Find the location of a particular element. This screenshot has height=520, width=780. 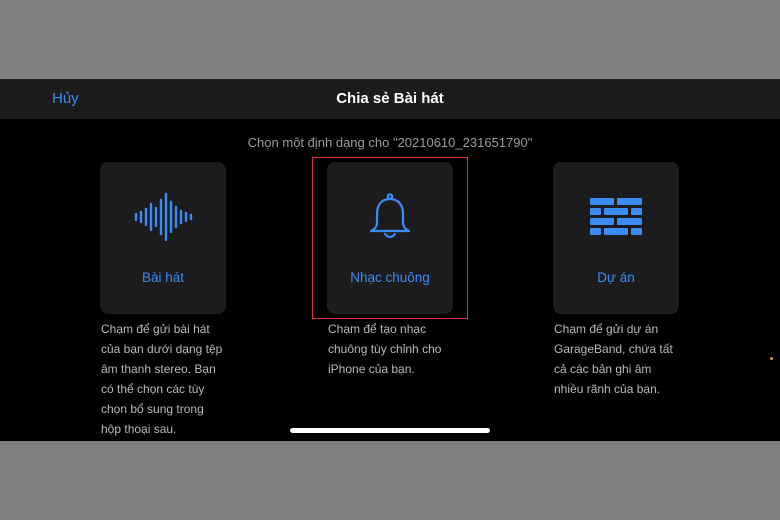

page-title: Chia sẻ Bài hát is located at coordinates (390, 98).